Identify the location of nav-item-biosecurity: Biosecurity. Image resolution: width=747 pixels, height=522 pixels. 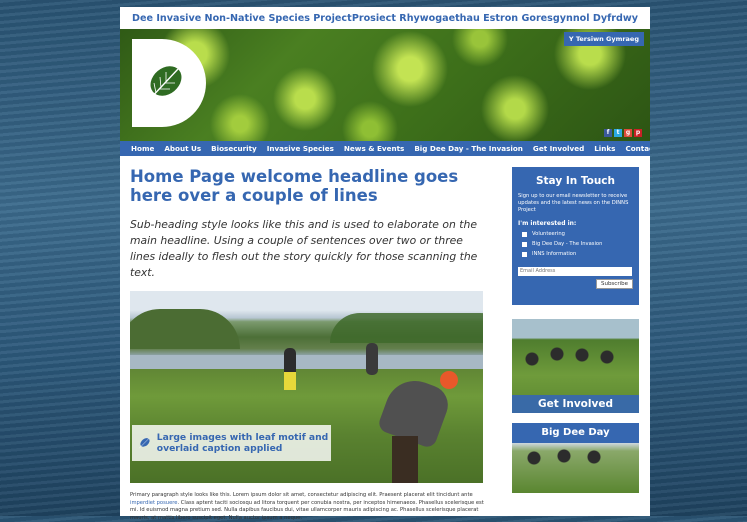
(234, 148).